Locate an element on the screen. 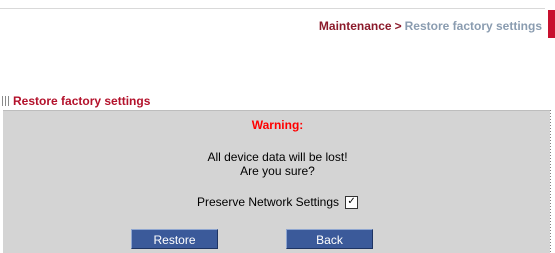 Image resolution: width=555 pixels, height=253 pixels. preserve-network-checkbox: ✓ is located at coordinates (352, 202).